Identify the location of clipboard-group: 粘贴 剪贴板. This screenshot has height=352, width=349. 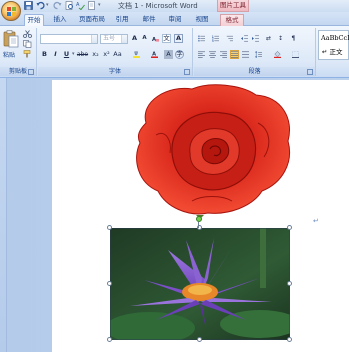
(18, 52).